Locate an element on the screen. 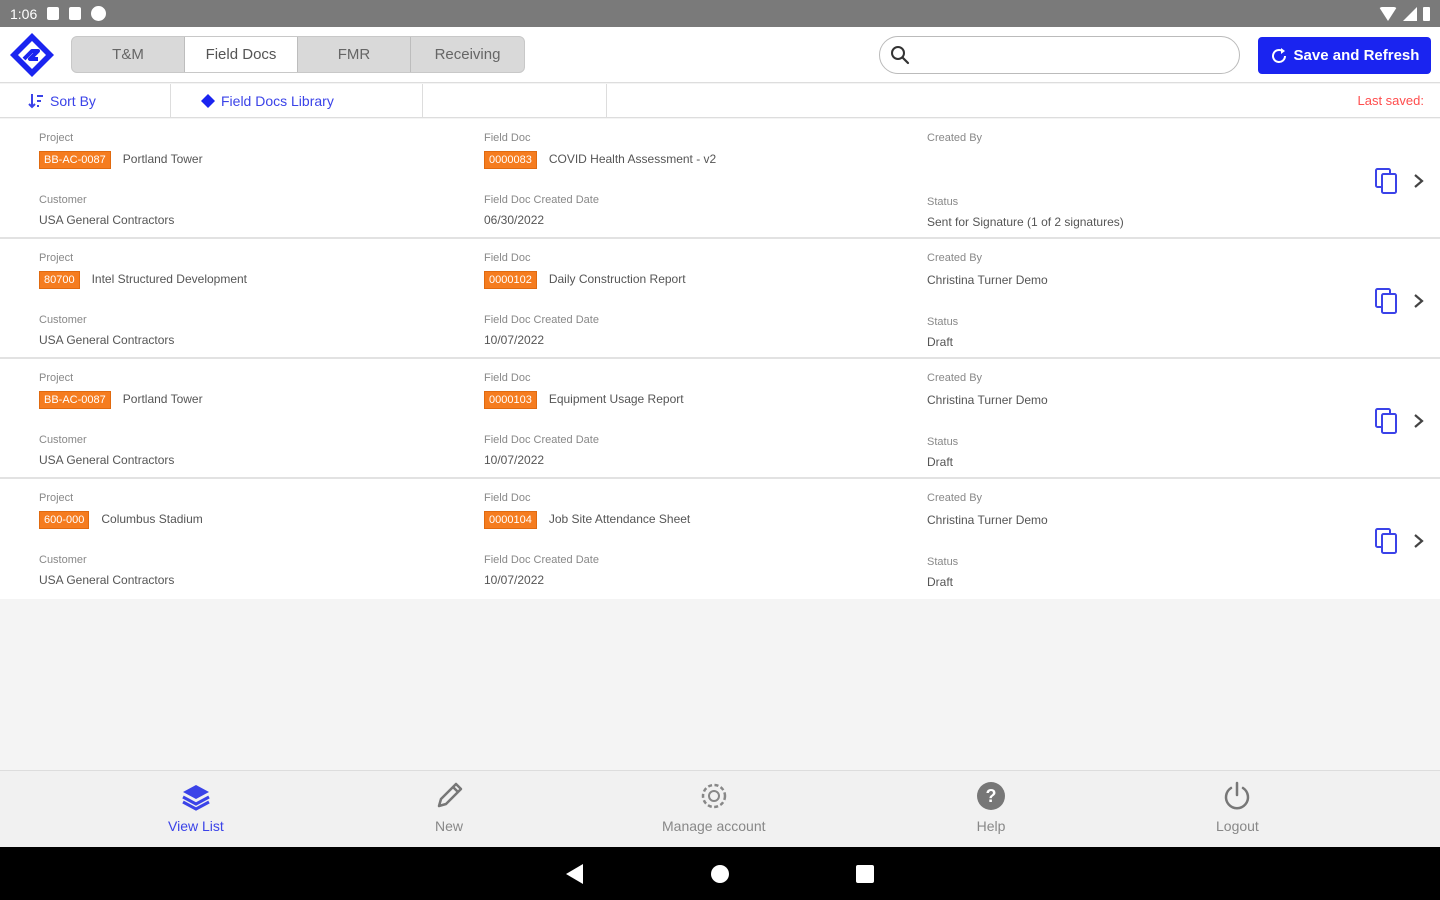 The image size is (1440, 900). accessibility-icon is located at coordinates (99, 13).